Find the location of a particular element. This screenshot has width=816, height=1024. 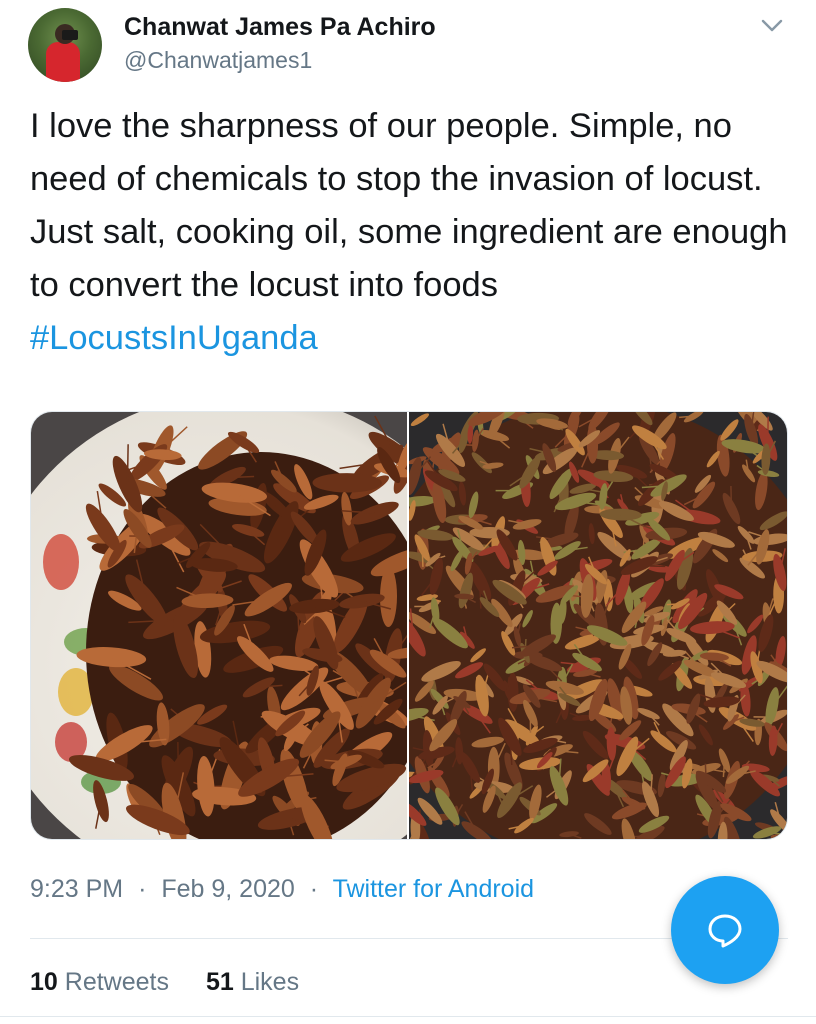

bottom-divider is located at coordinates (408, 1016).